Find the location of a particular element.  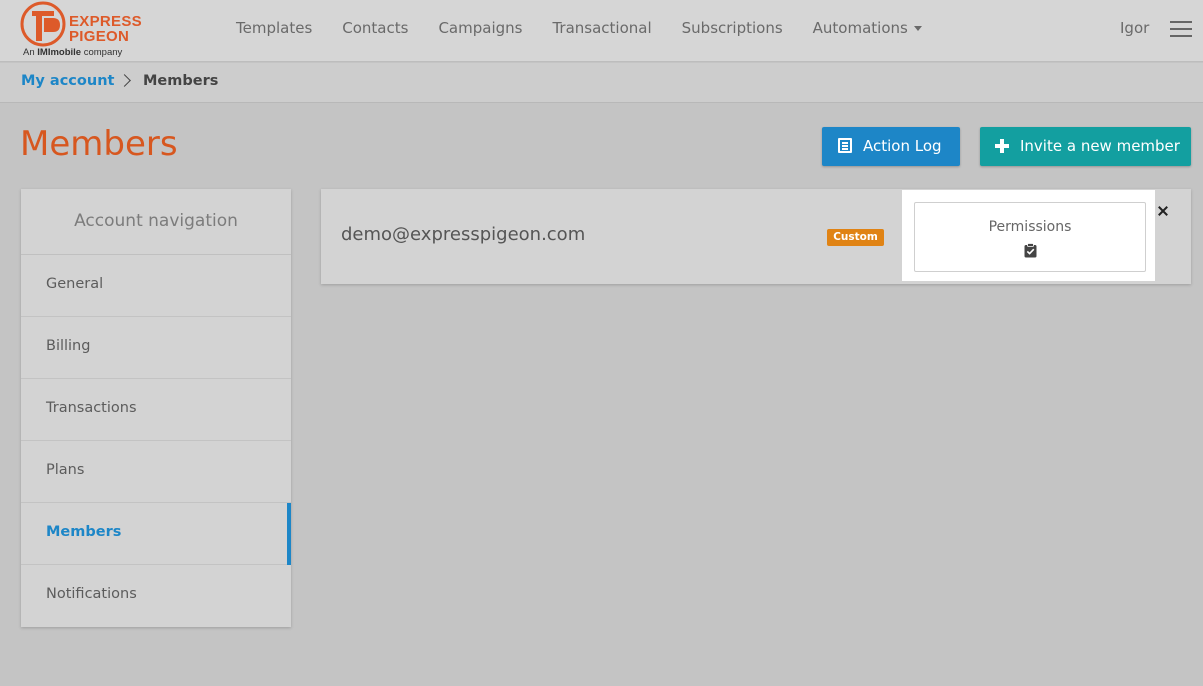

sidebar-item-plans: Plans is located at coordinates (156, 472).